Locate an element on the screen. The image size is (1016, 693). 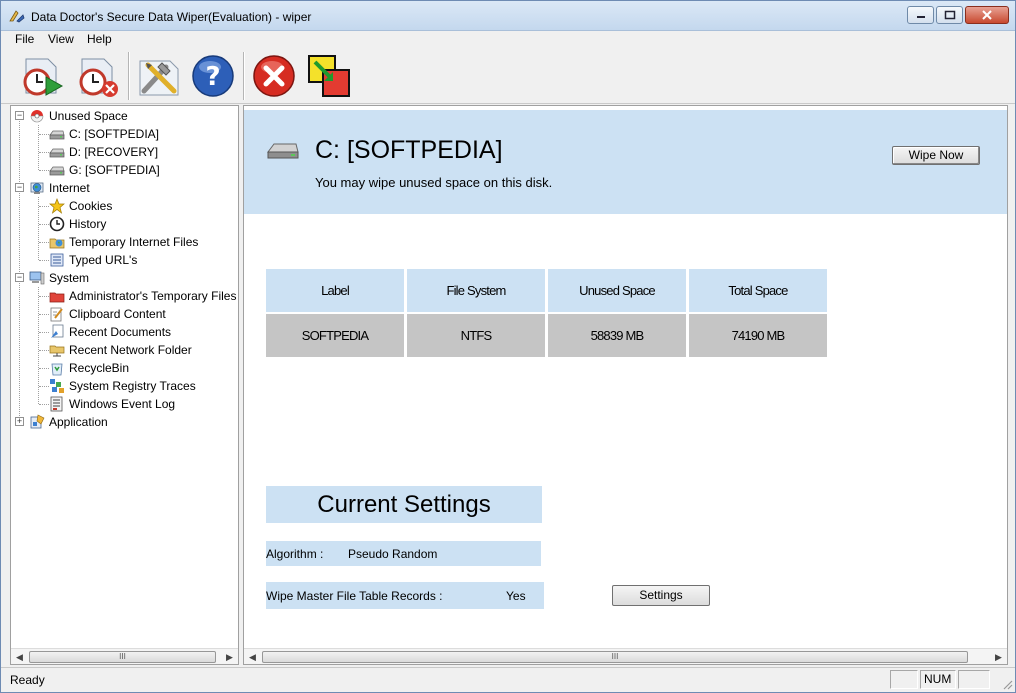
tree-item-label: System Registry Traces is located at coordinates (132, 386).